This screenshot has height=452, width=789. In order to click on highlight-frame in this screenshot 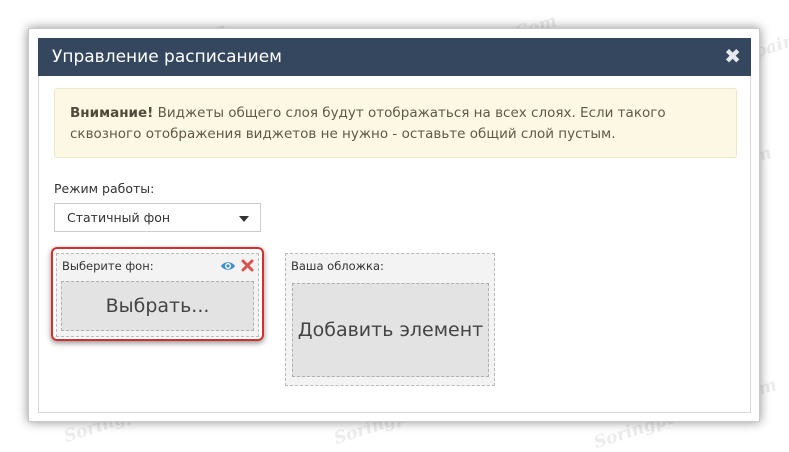, I will do `click(157, 294)`.